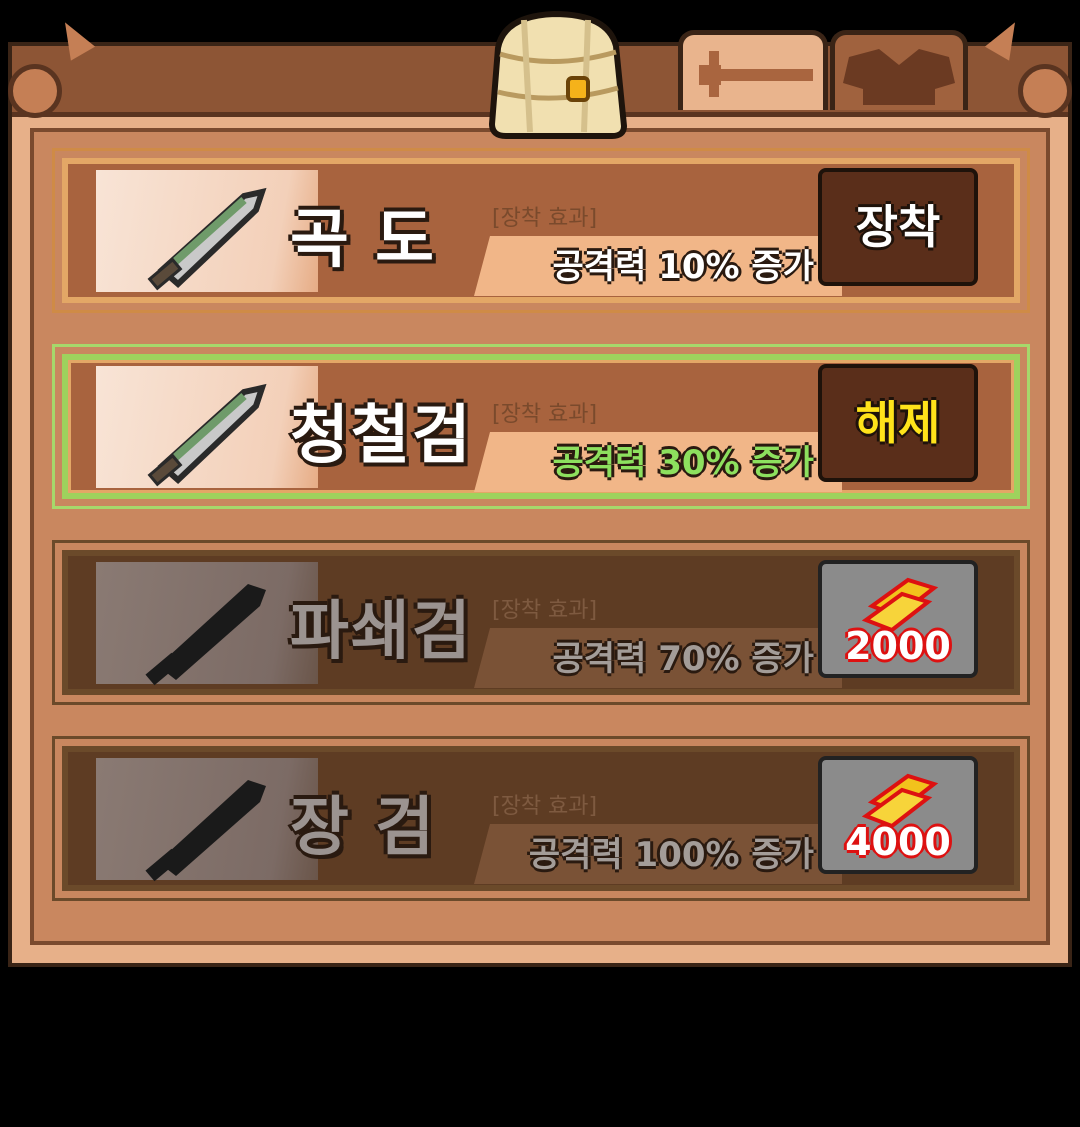  I want to click on effect-box: 공격력 100% 증가, so click(658, 854).